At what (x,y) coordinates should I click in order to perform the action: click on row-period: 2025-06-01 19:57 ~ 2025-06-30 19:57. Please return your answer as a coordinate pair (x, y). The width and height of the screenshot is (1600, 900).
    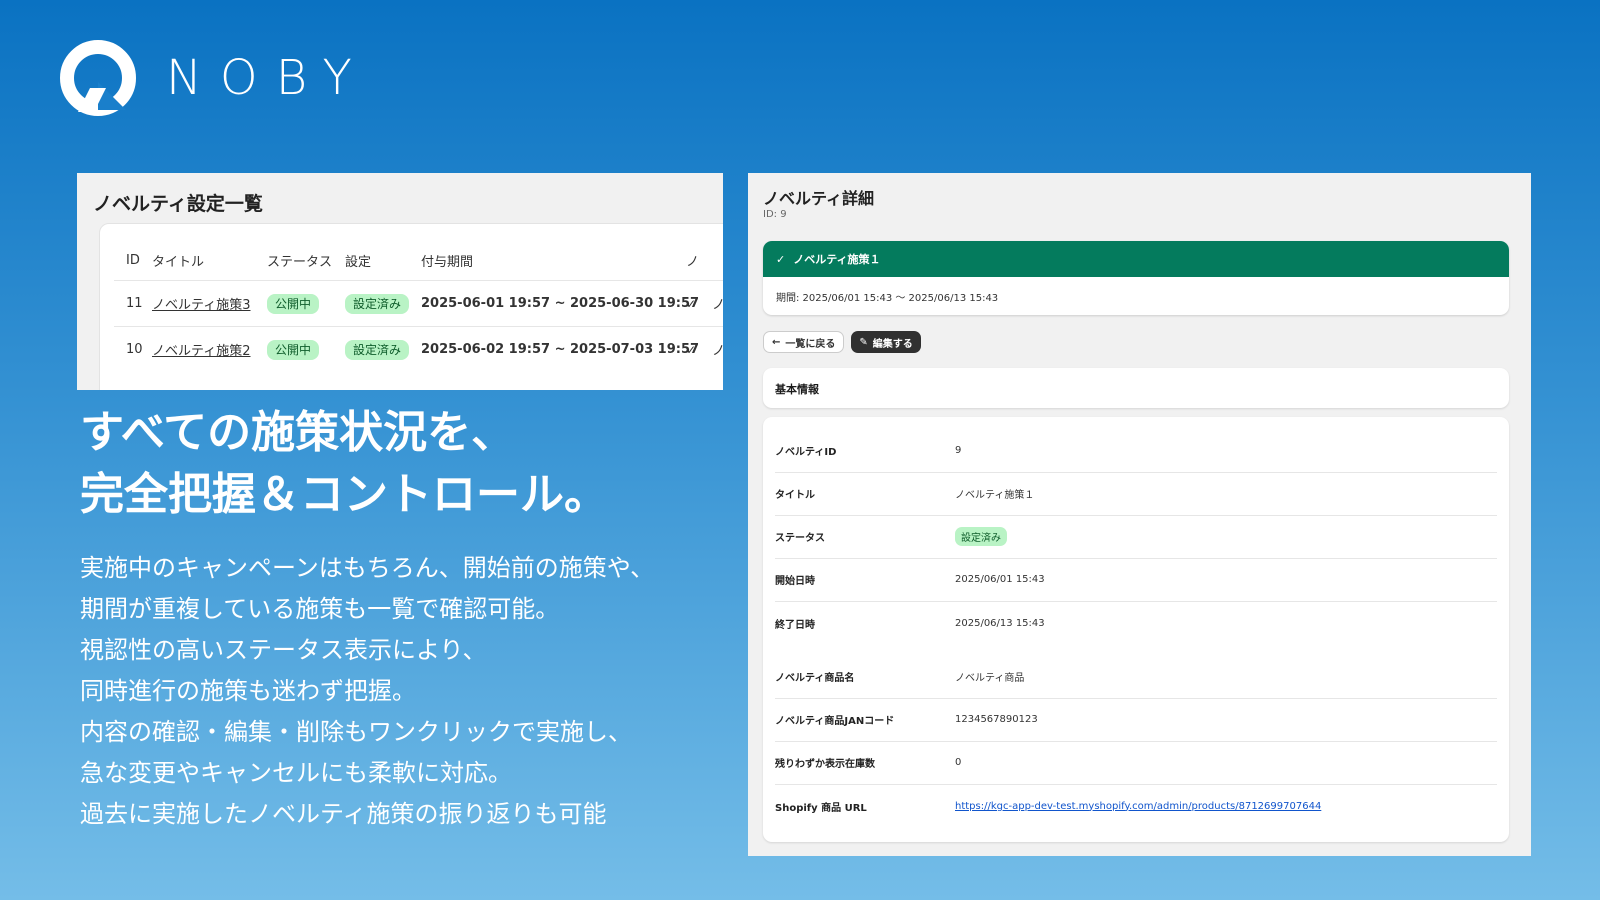
    Looking at the image, I should click on (560, 303).